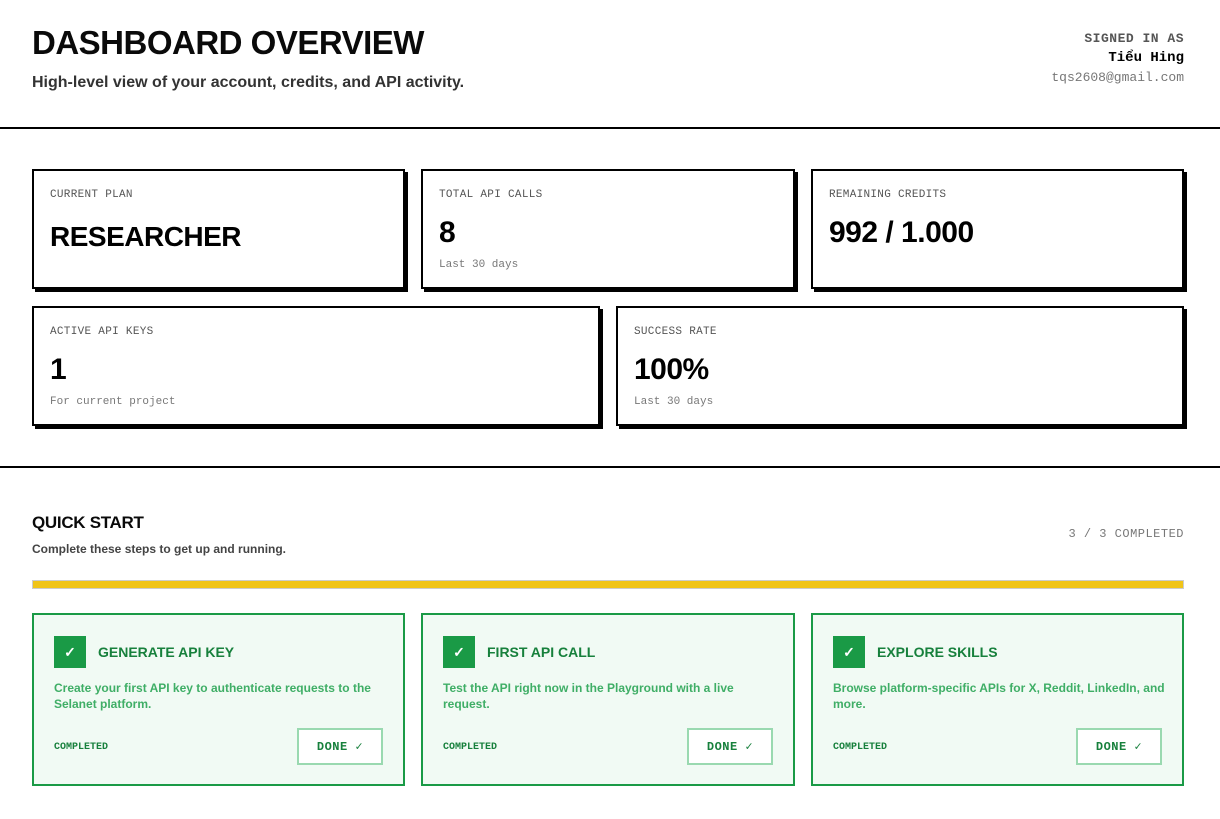 The image size is (1220, 819). I want to click on stat-value: 8, so click(447, 232).